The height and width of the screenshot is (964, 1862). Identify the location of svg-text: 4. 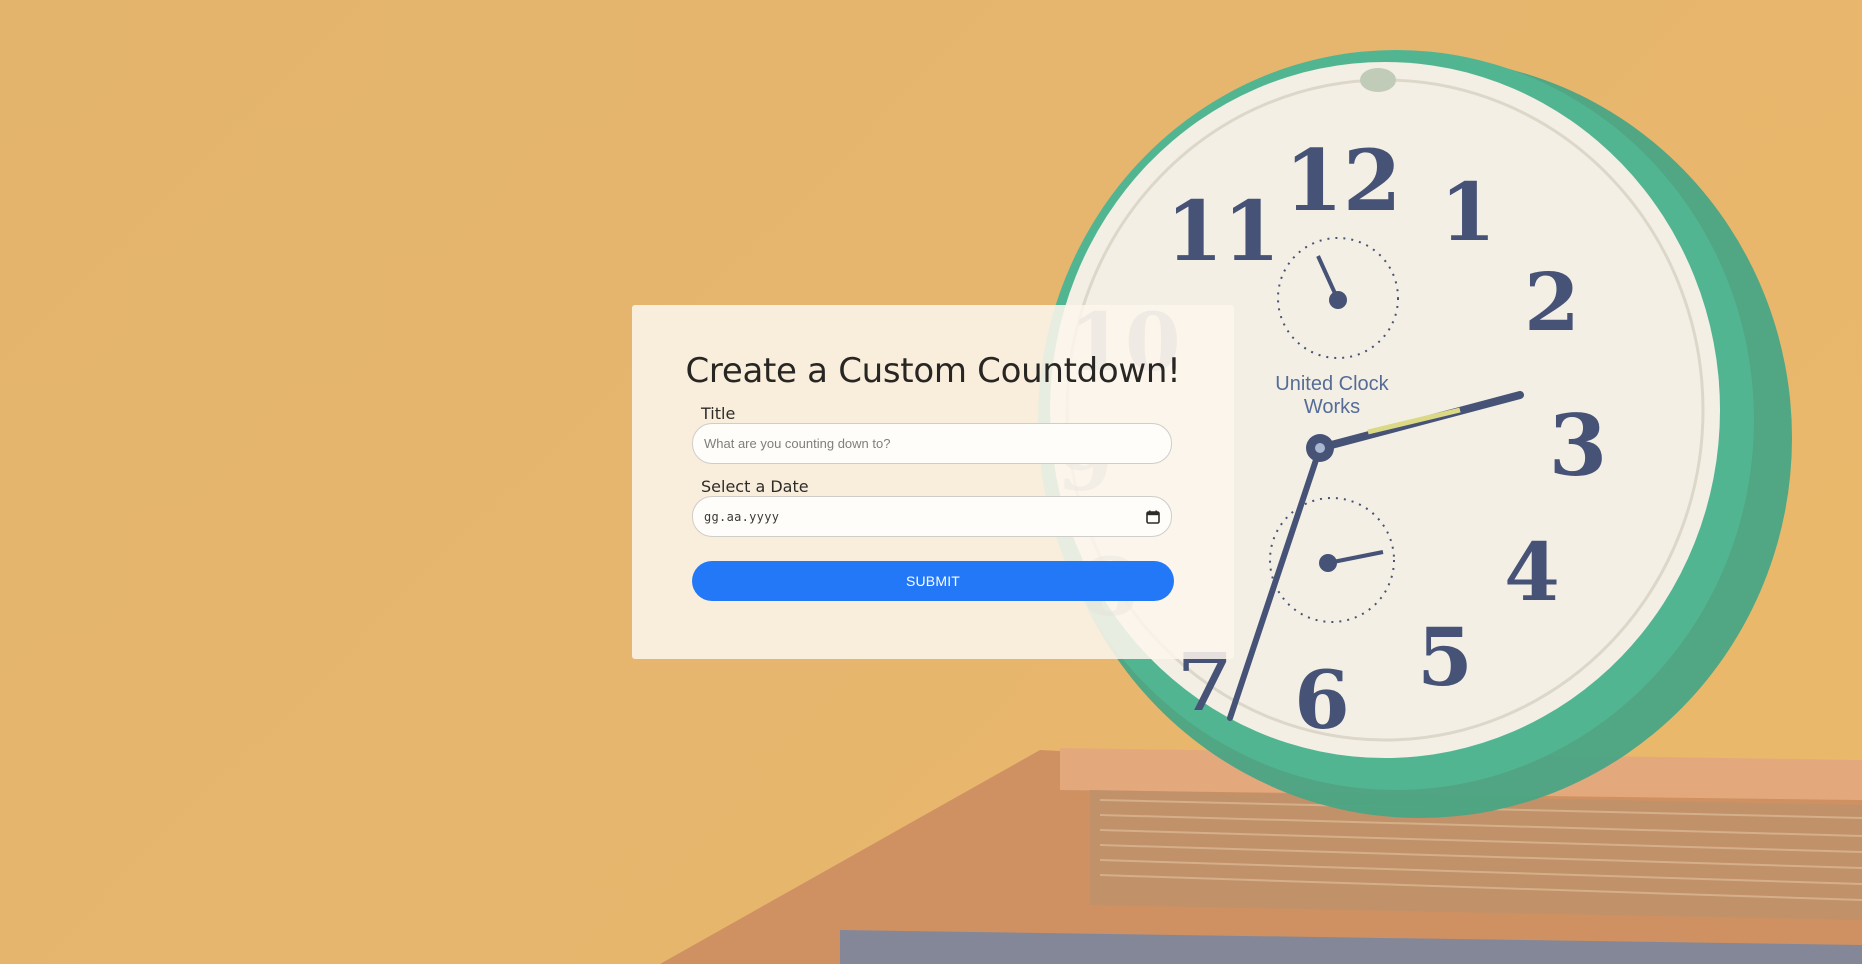
(1532, 572).